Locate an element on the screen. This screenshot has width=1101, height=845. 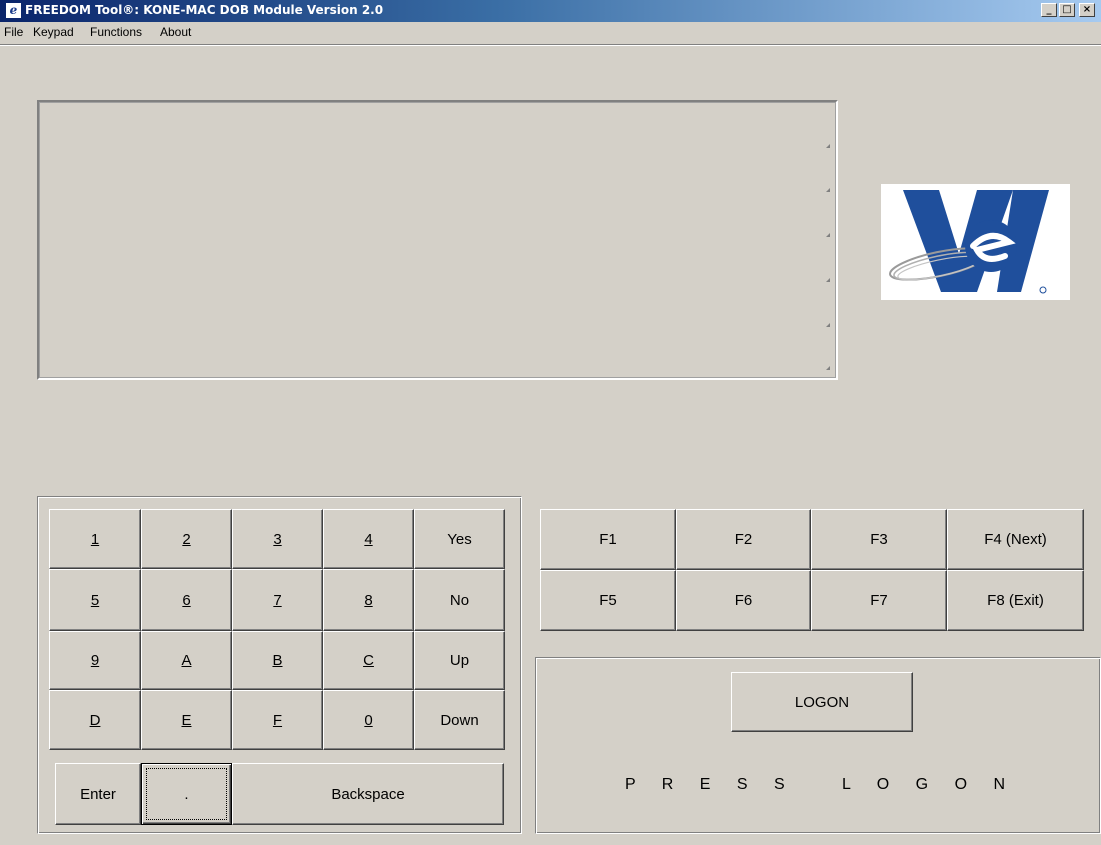
ve-logo is located at coordinates (975, 242).